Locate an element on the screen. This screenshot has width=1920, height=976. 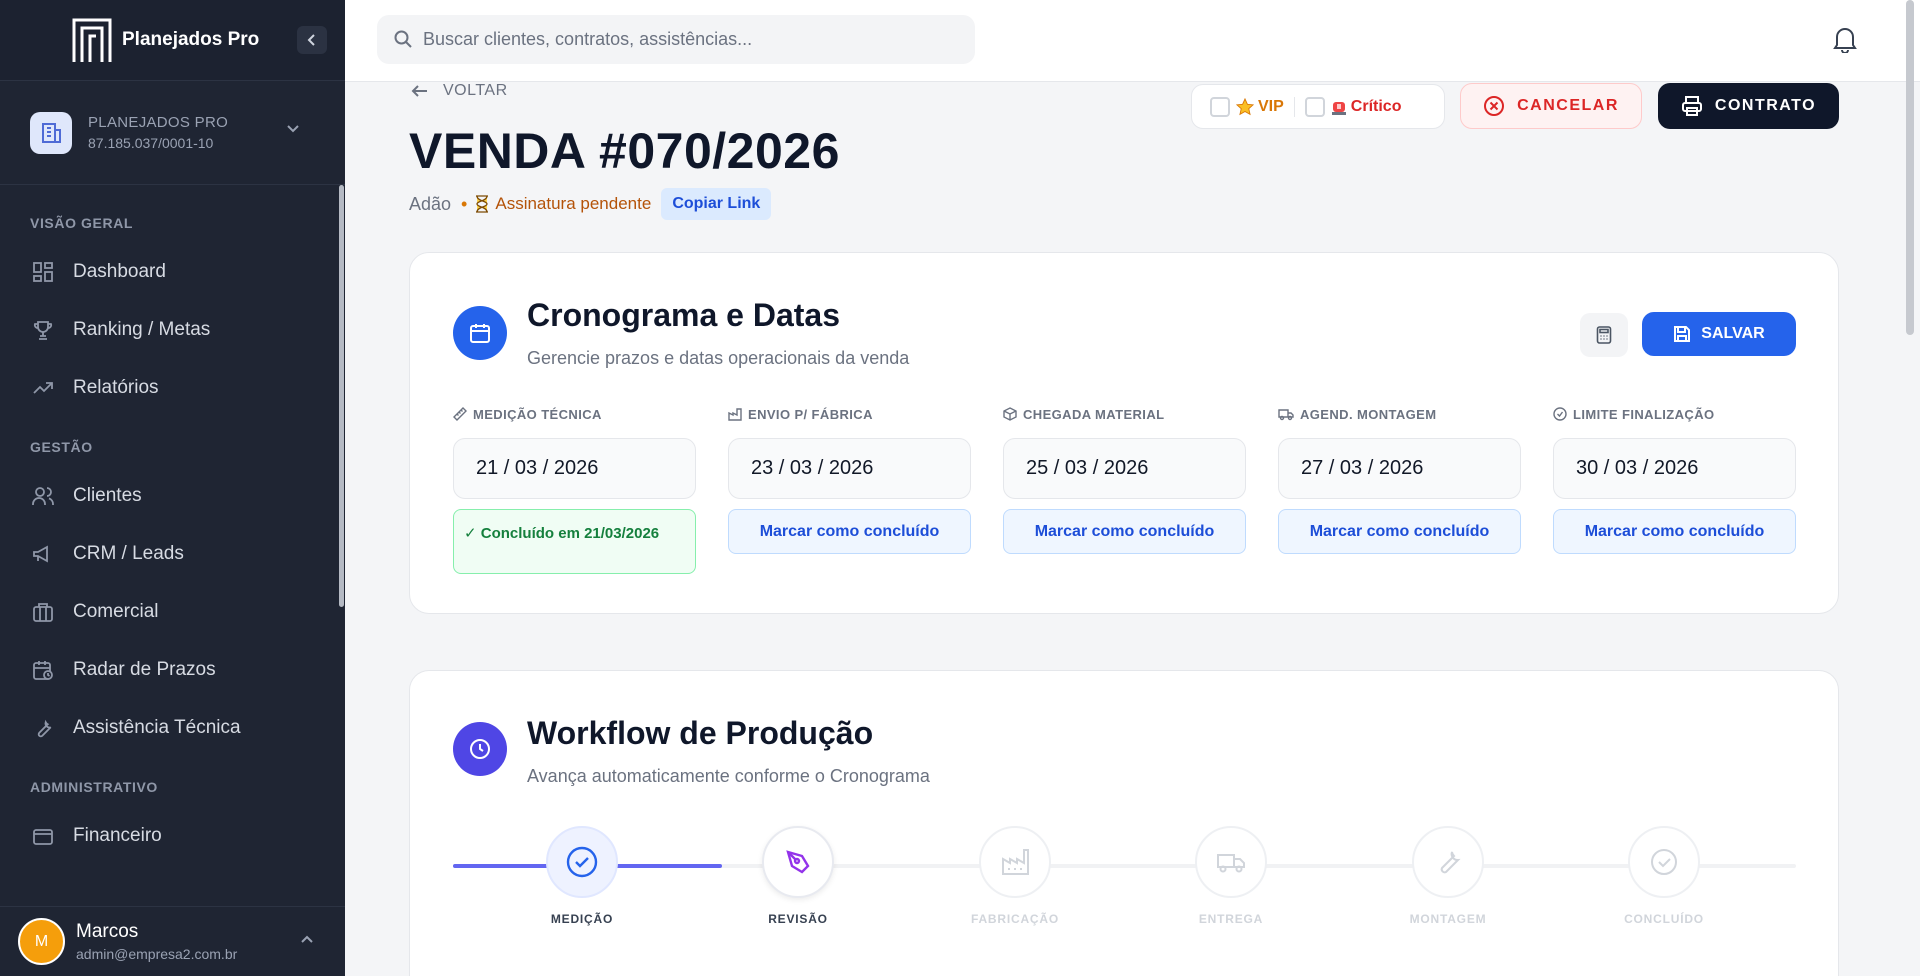
critical-label: Crítico is located at coordinates (1376, 106).